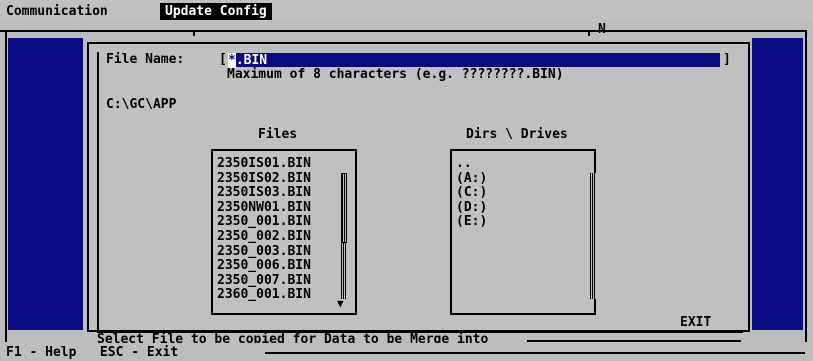  What do you see at coordinates (634, 341) in the screenshot?
I see `status-rule` at bounding box center [634, 341].